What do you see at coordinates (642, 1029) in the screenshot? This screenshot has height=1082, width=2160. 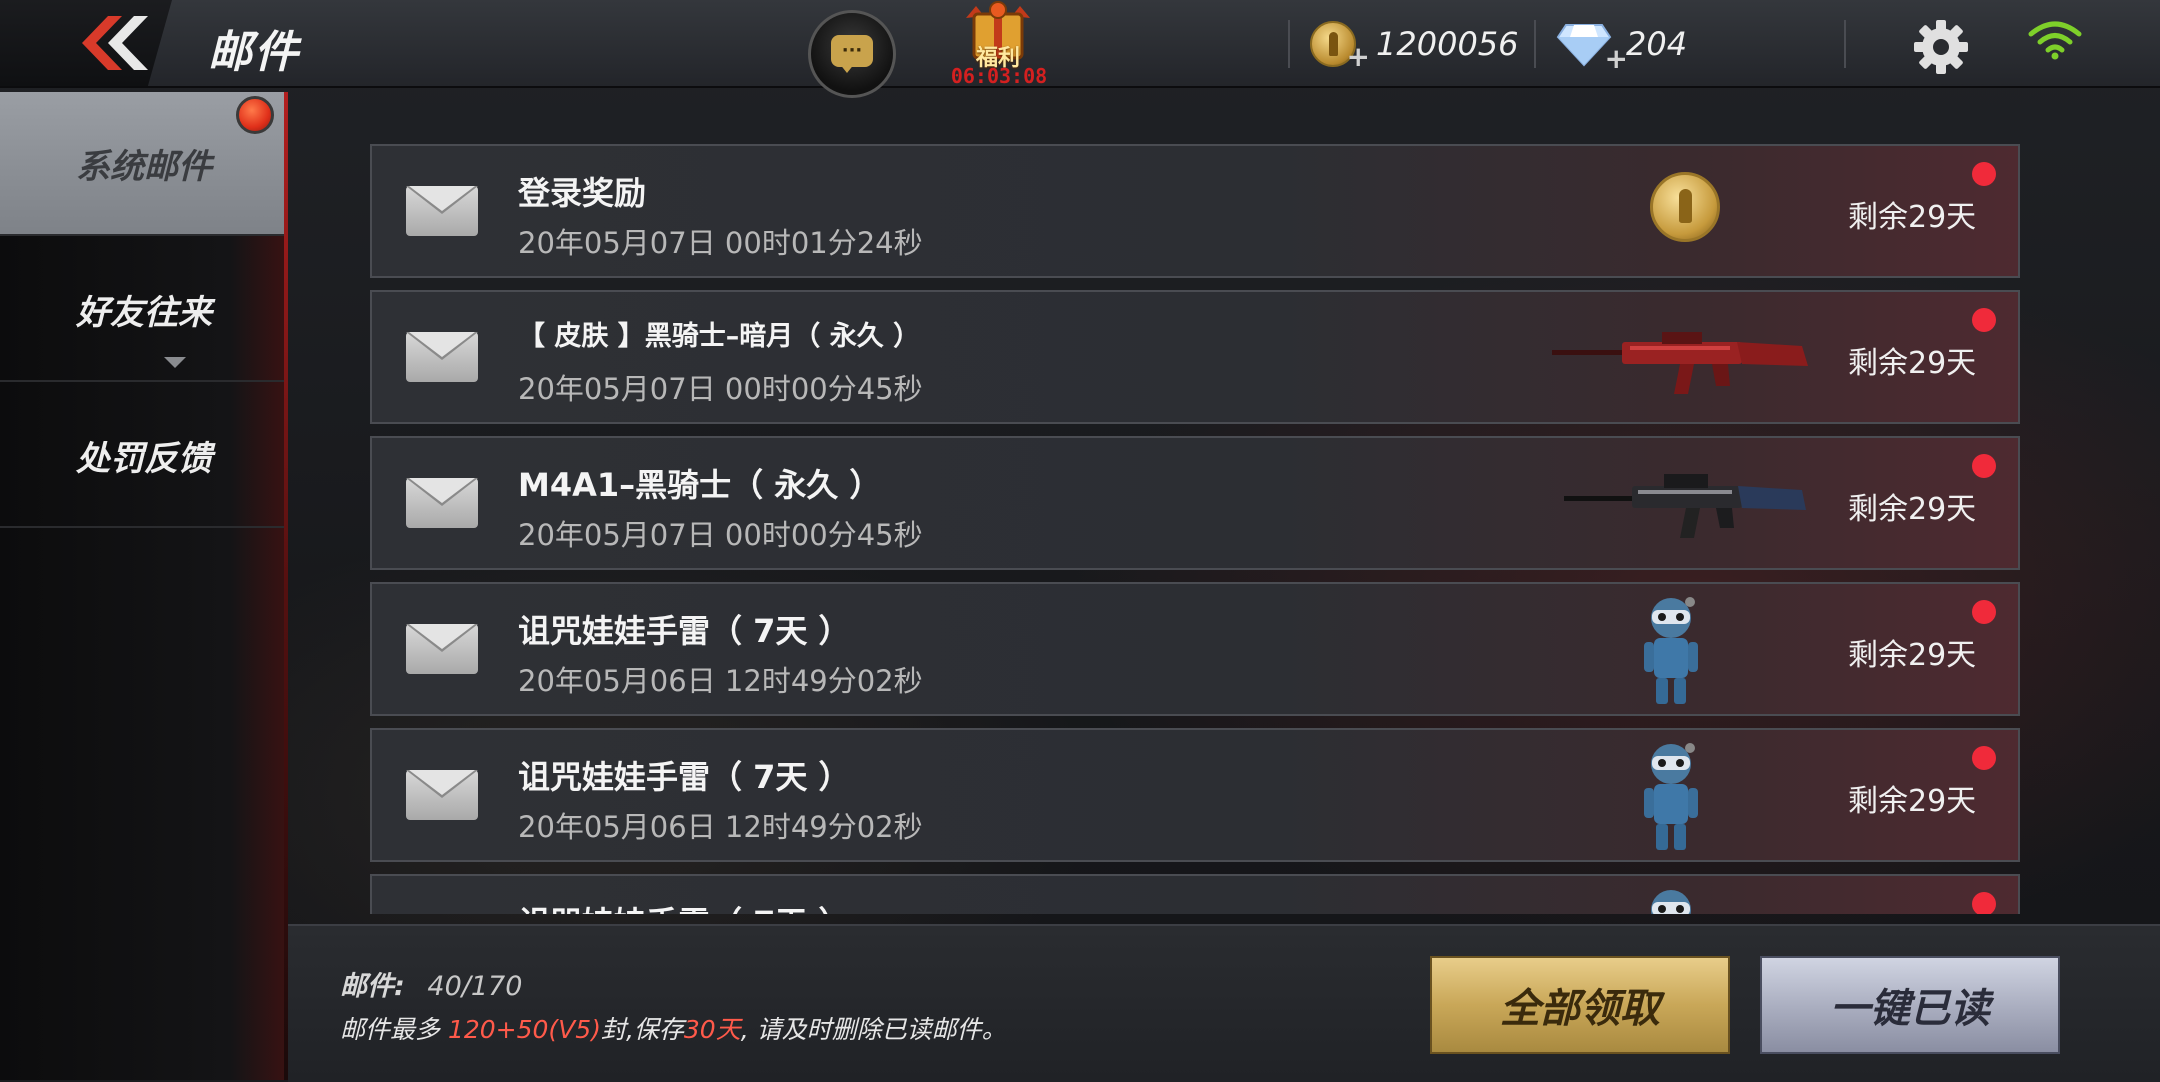 I see `note-mid: 封,保存` at bounding box center [642, 1029].